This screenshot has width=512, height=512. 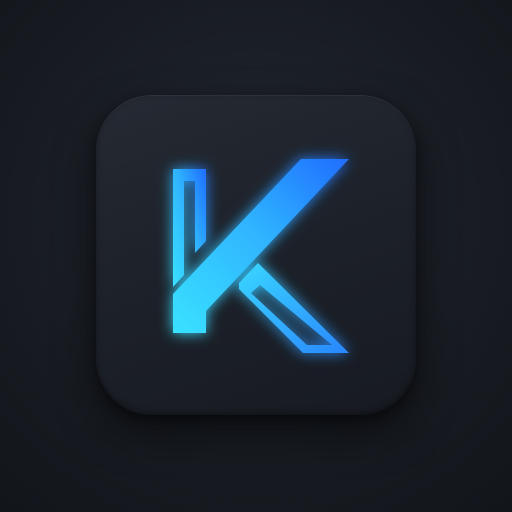 I want to click on letter-k-logo-icon, so click(x=261, y=256).